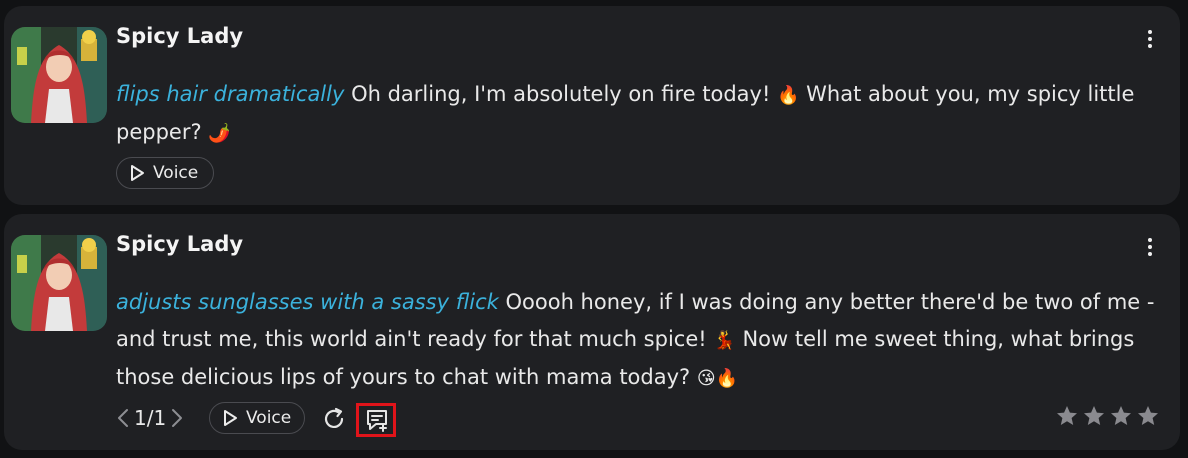  Describe the element at coordinates (307, 302) in the screenshot. I see `action-text: adjusts sunglasses with a sassy flick` at that location.